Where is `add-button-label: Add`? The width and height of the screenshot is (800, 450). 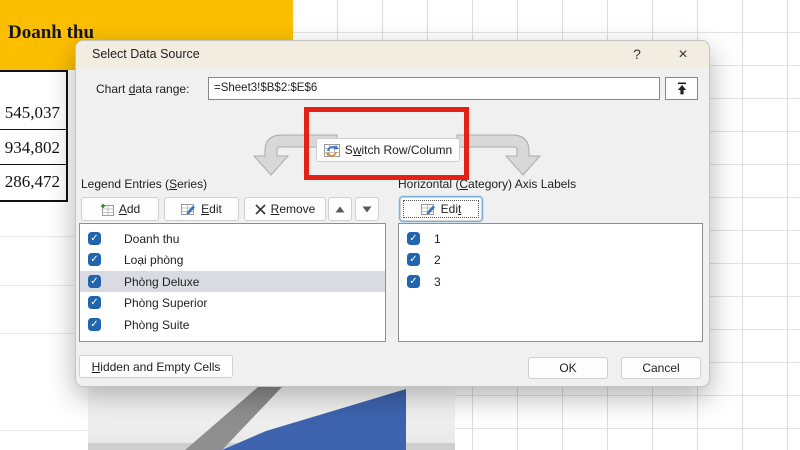 add-button-label: Add is located at coordinates (129, 209).